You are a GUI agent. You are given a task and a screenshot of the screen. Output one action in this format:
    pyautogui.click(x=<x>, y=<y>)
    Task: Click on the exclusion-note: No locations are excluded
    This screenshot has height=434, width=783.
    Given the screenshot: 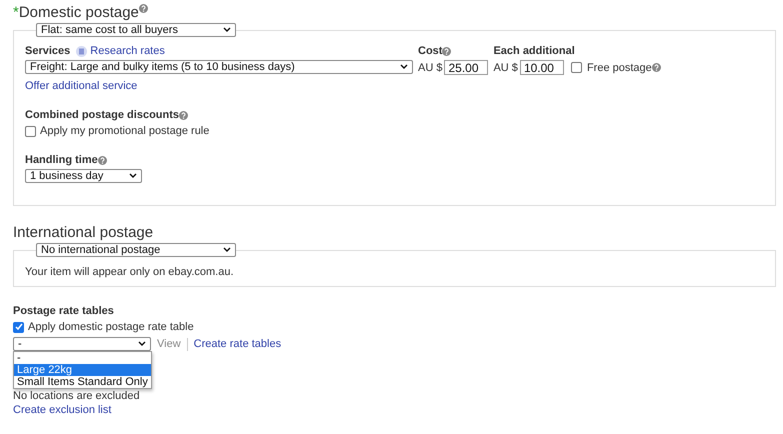 What is the action you would take?
    pyautogui.click(x=77, y=396)
    